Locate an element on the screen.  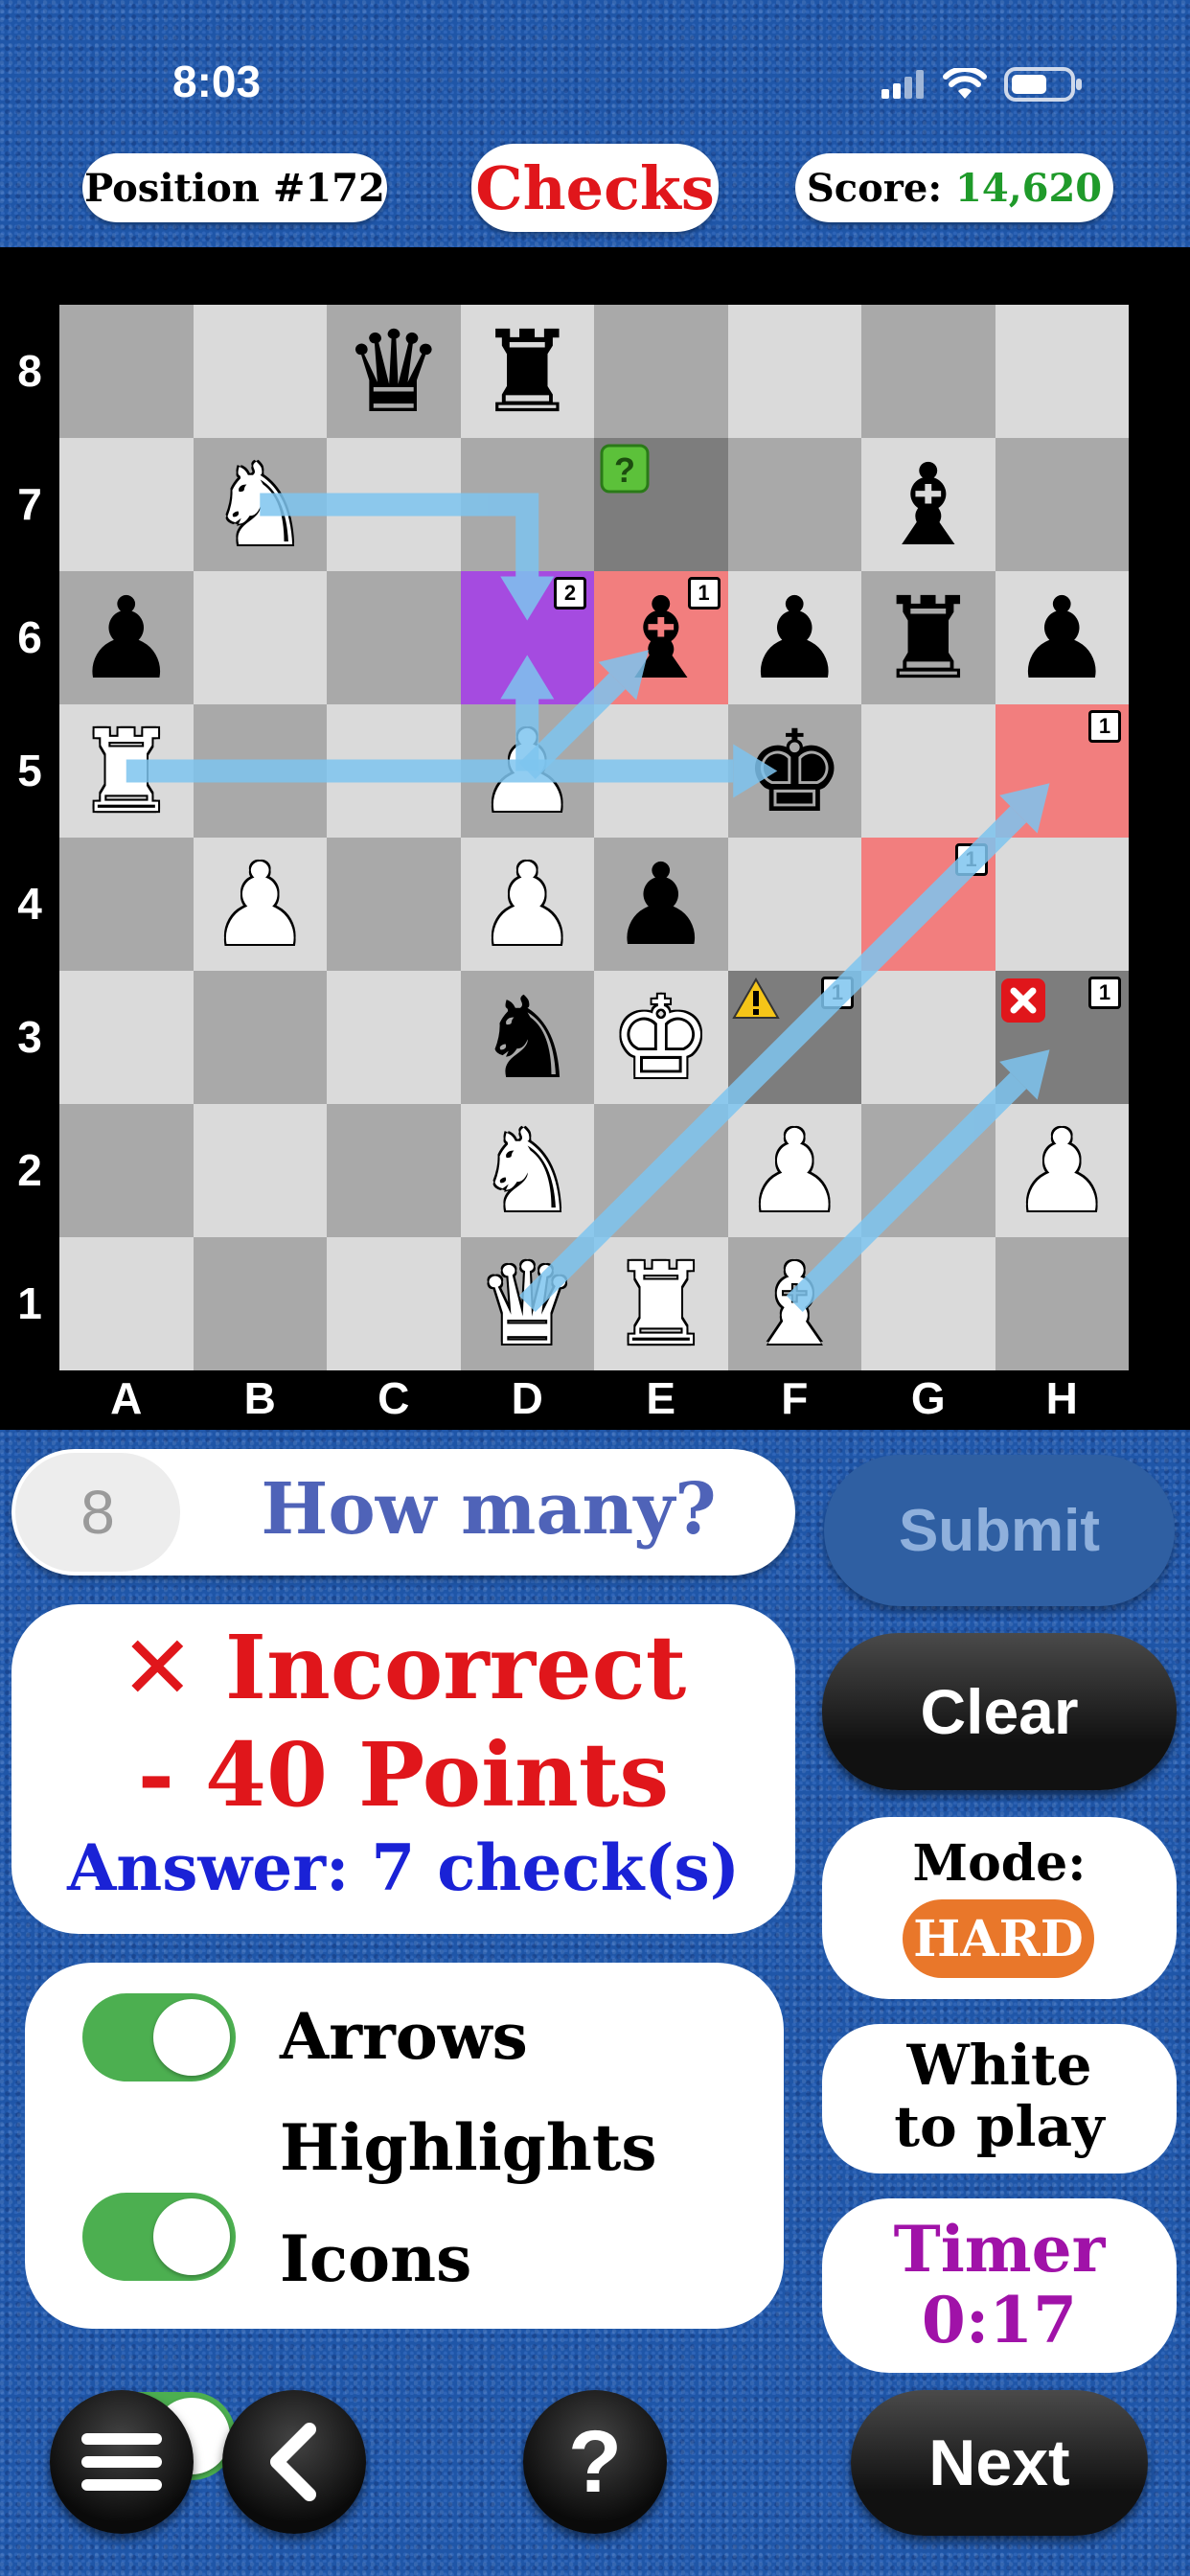
square-d3: ♞ is located at coordinates (527, 1038).